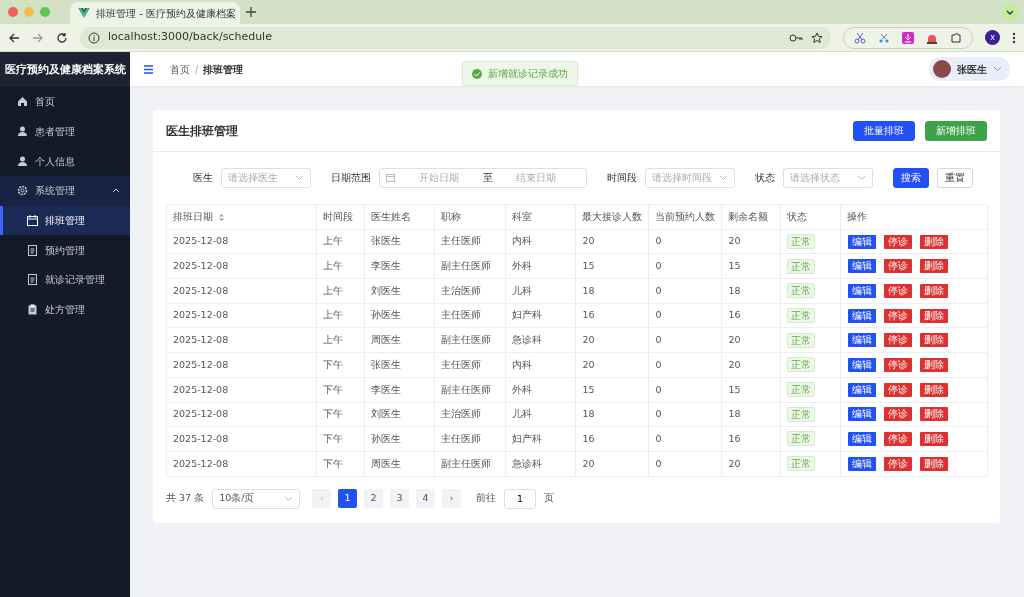  I want to click on browser-tab: 排班管理 - 医疗预约及健康档案, so click(155, 13).